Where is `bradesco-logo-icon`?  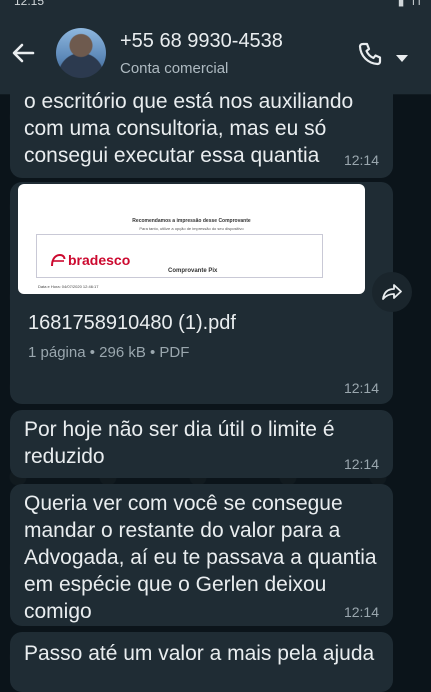 bradesco-logo-icon is located at coordinates (58, 260).